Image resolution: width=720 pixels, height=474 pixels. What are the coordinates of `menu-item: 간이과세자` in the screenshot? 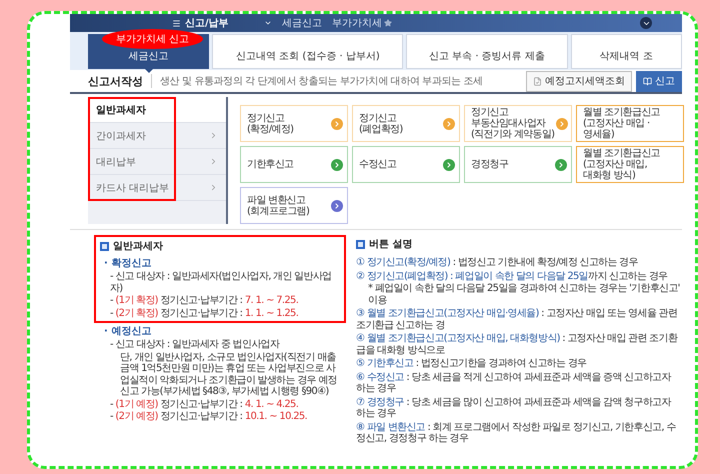 It's located at (157, 136).